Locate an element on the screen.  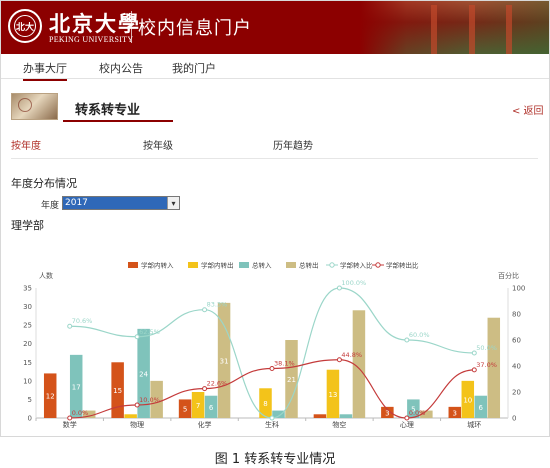
subtab-divider is located at coordinates (274, 158).